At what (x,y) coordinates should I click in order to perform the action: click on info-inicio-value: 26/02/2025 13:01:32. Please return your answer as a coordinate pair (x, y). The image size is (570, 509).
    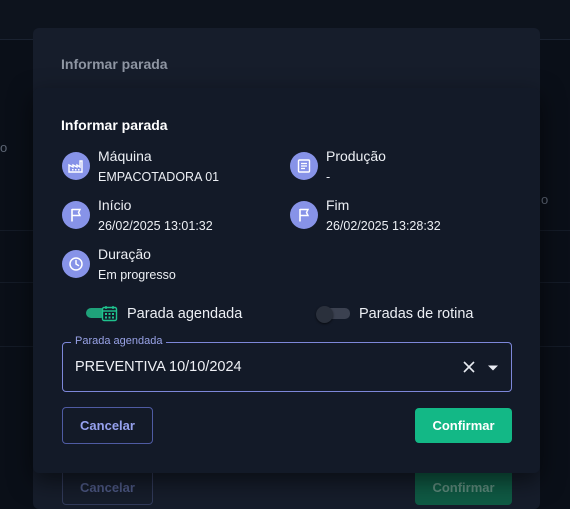
    Looking at the image, I should click on (155, 226).